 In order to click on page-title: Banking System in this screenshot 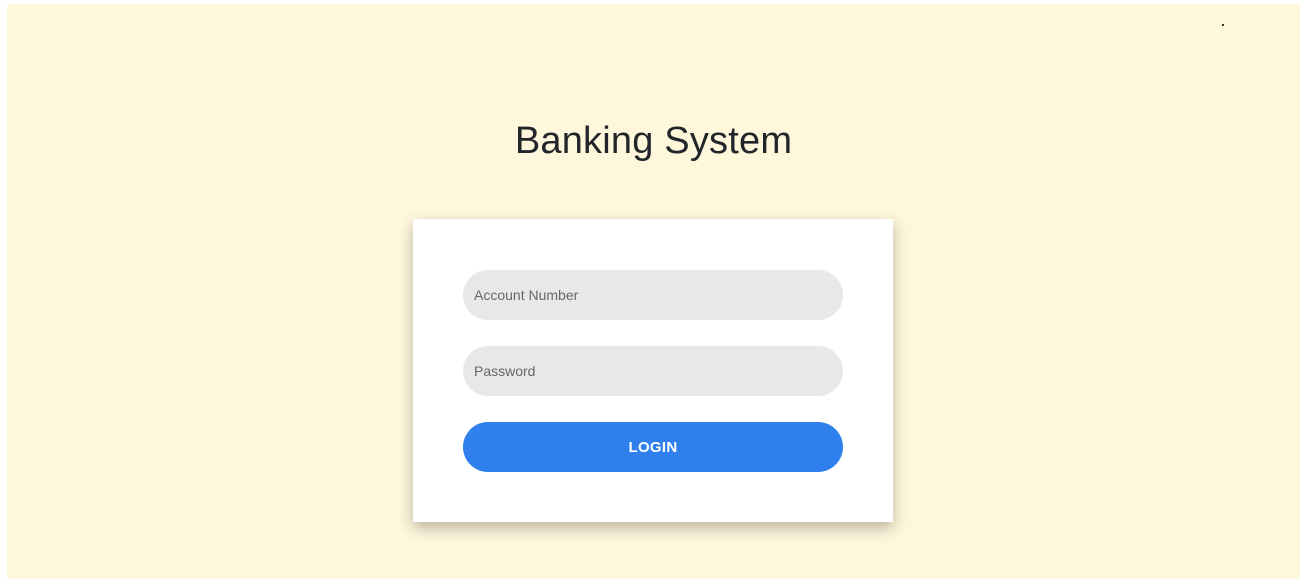, I will do `click(653, 141)`.